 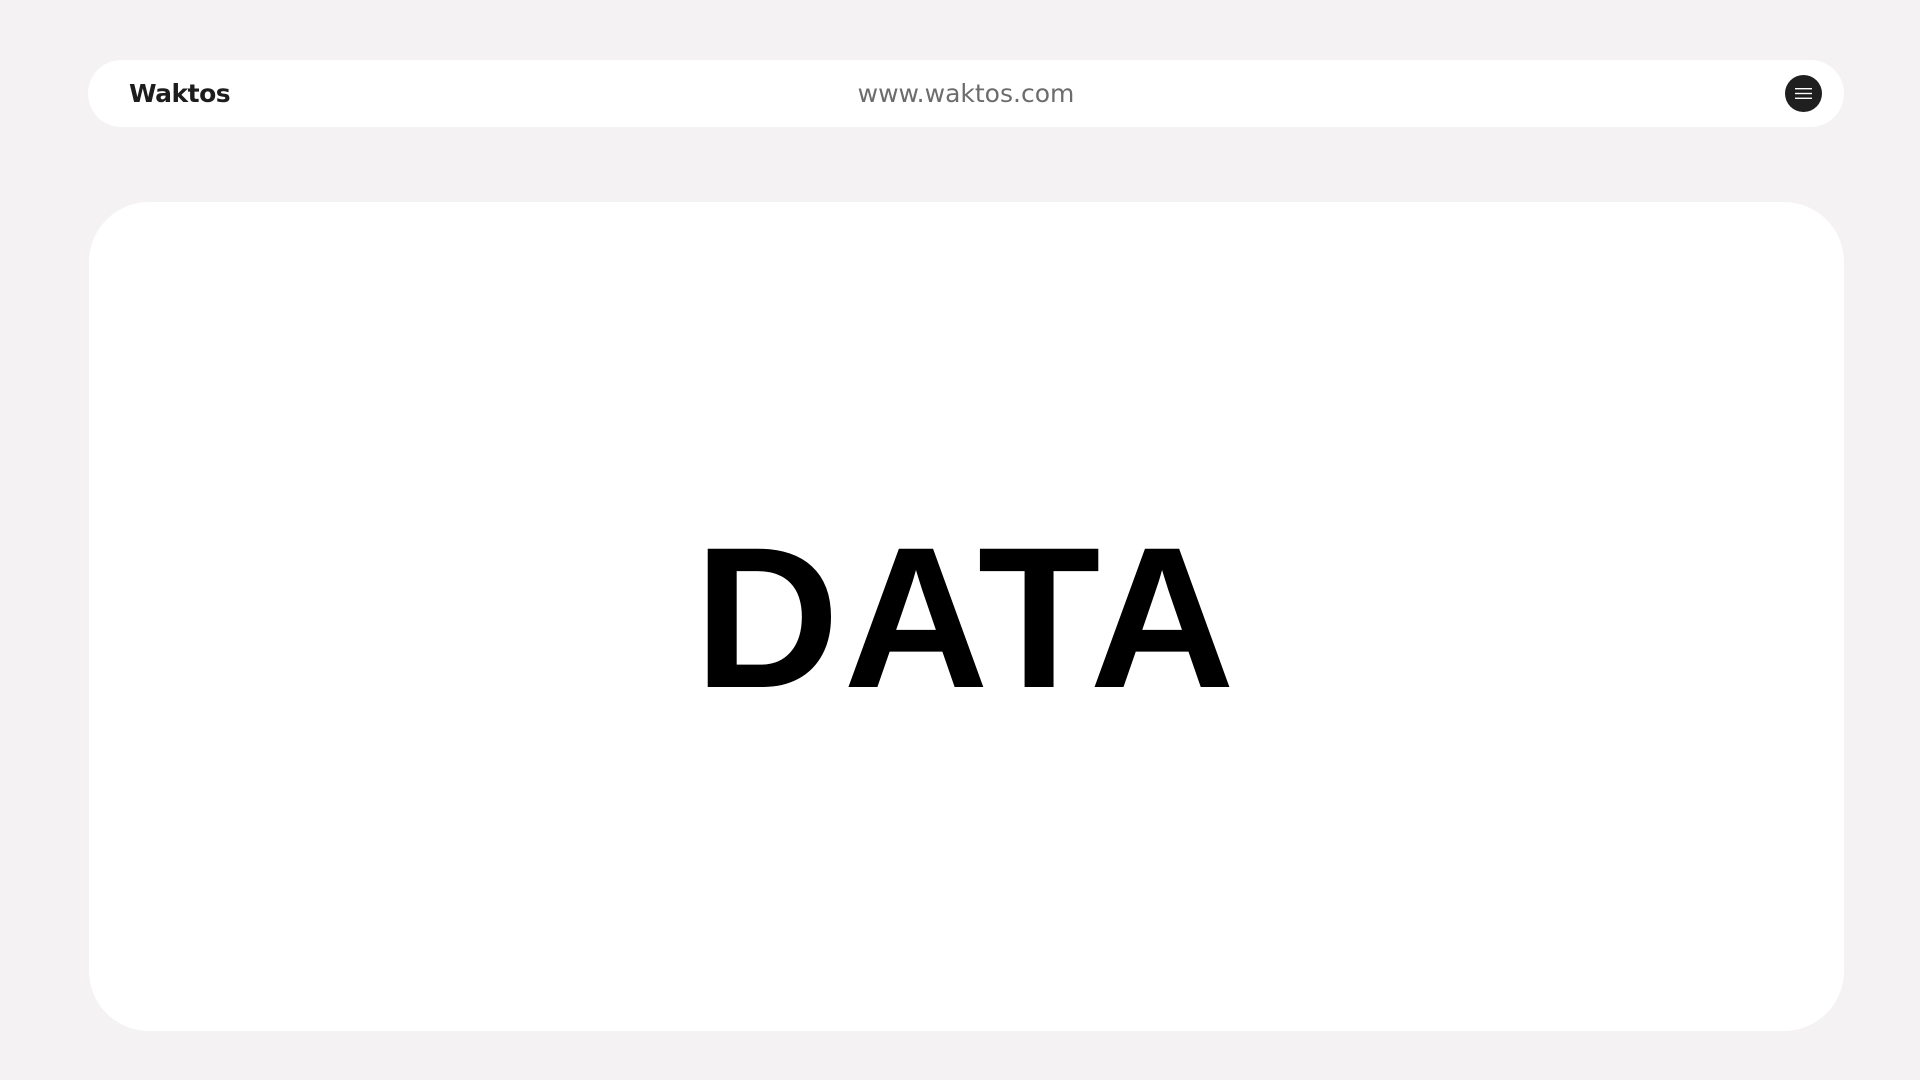 What do you see at coordinates (180, 93) in the screenshot?
I see `brand-logo-text: Waktos` at bounding box center [180, 93].